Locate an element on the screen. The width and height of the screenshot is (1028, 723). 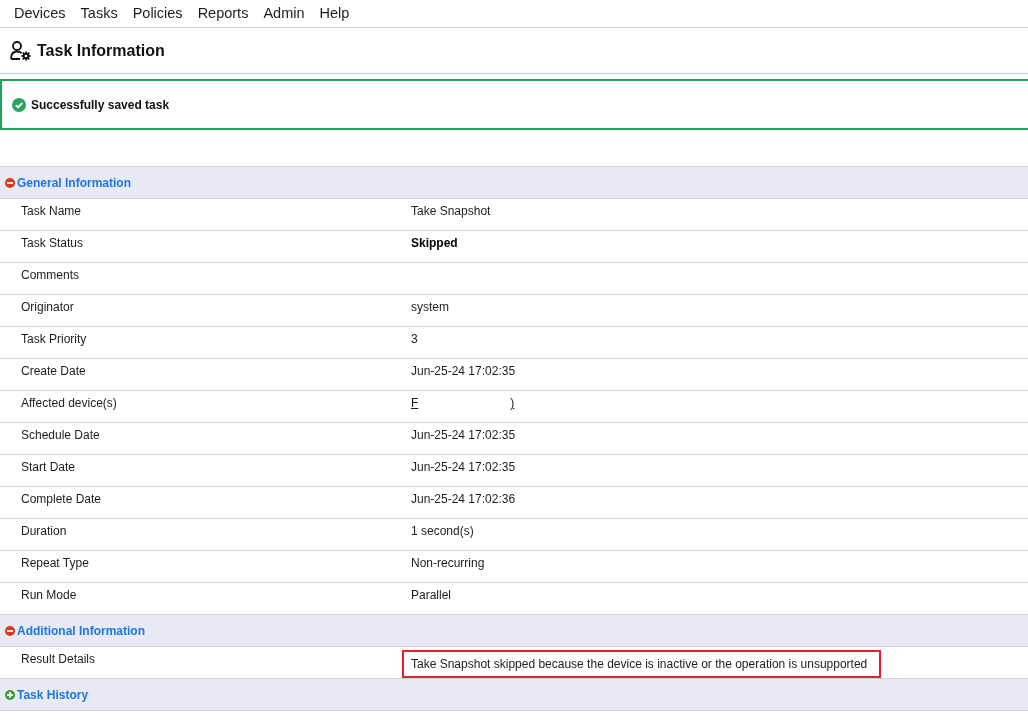
menu-item: Help is located at coordinates (334, 13).